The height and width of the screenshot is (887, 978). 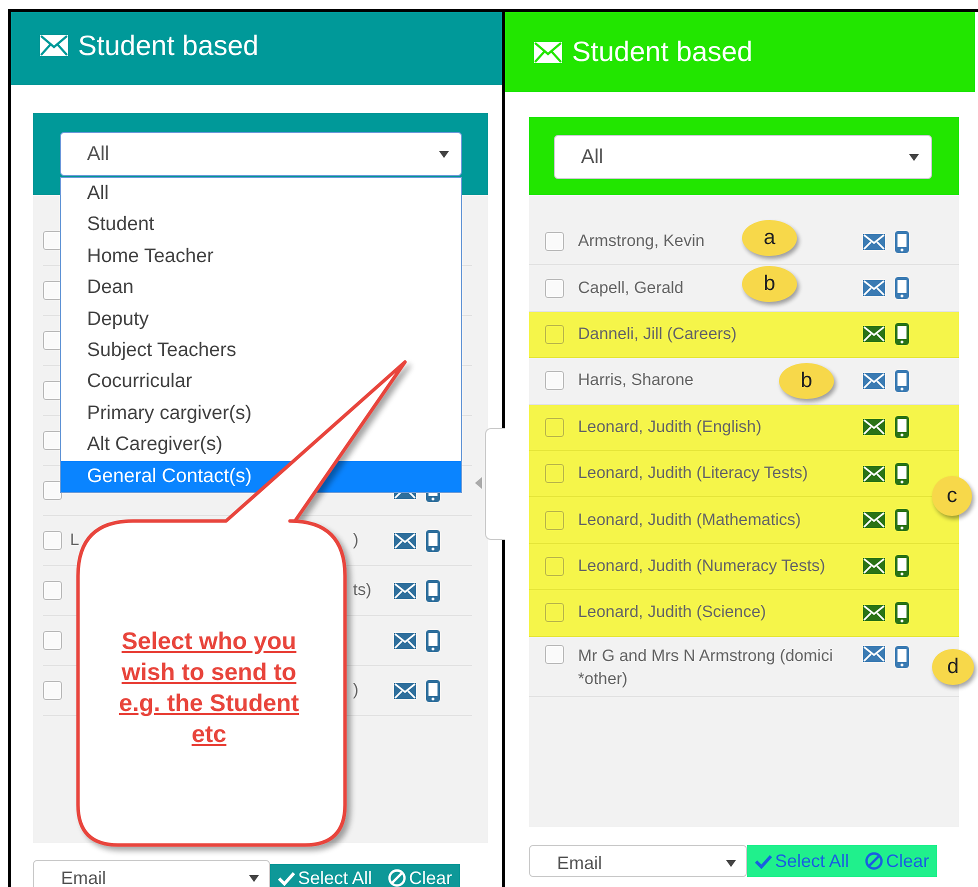 What do you see at coordinates (209, 688) in the screenshot?
I see `callout-text: Select who you wish to send to e.g. the Student etc` at bounding box center [209, 688].